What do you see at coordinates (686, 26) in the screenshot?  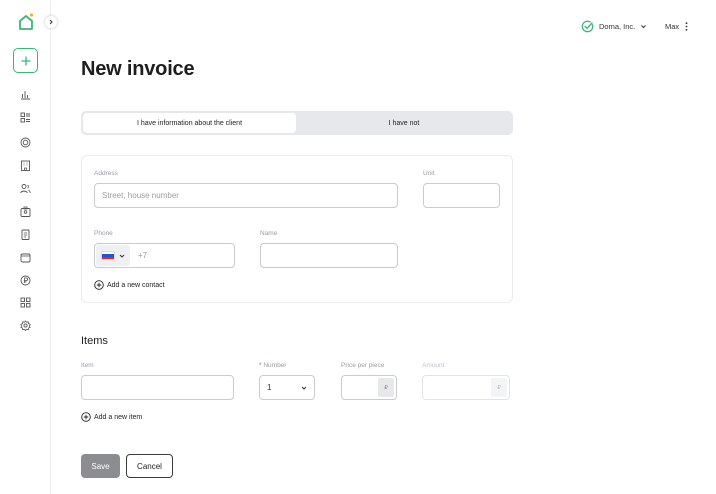 I see `more-vertical-icon` at bounding box center [686, 26].